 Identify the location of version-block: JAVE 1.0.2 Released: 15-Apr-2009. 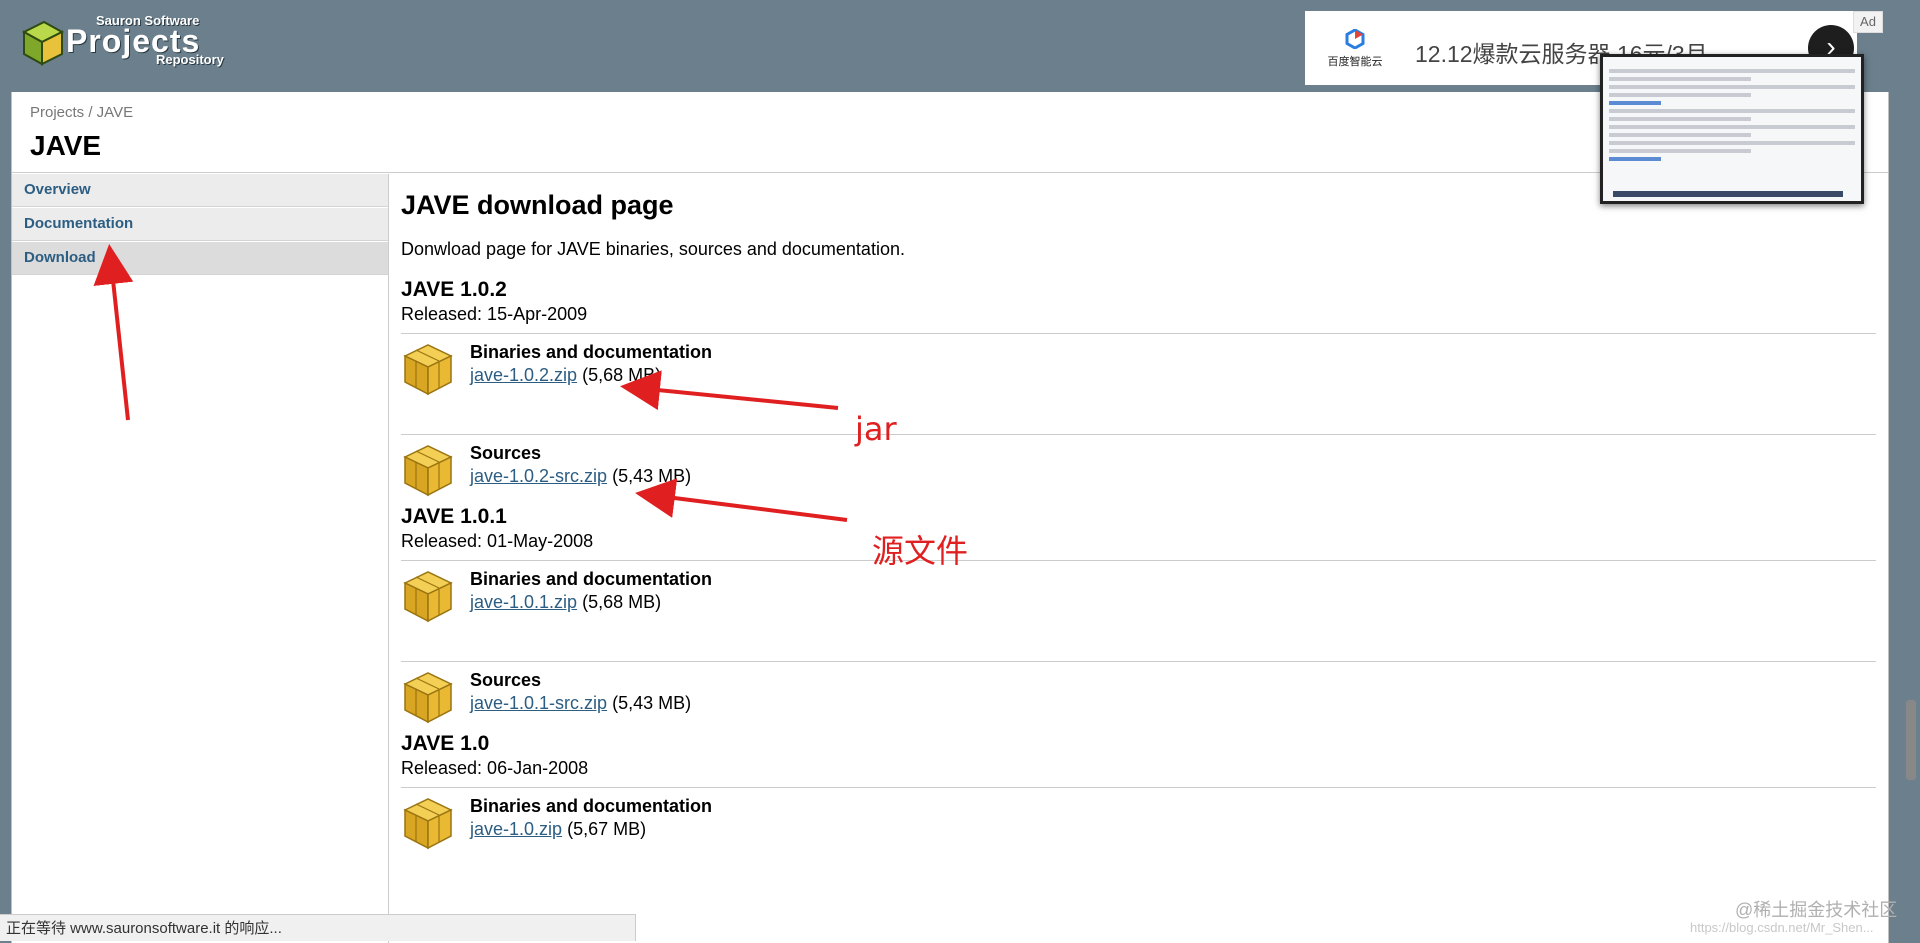
(1138, 301).